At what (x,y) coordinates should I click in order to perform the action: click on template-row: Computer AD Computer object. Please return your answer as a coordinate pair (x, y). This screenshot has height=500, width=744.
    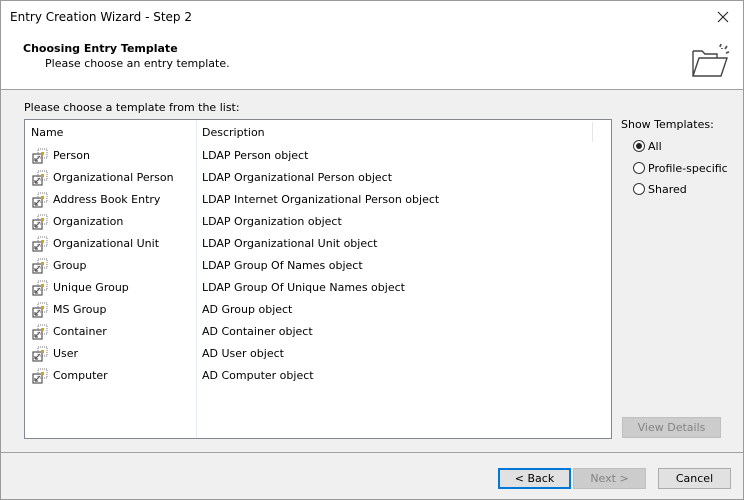
    Looking at the image, I should click on (318, 376).